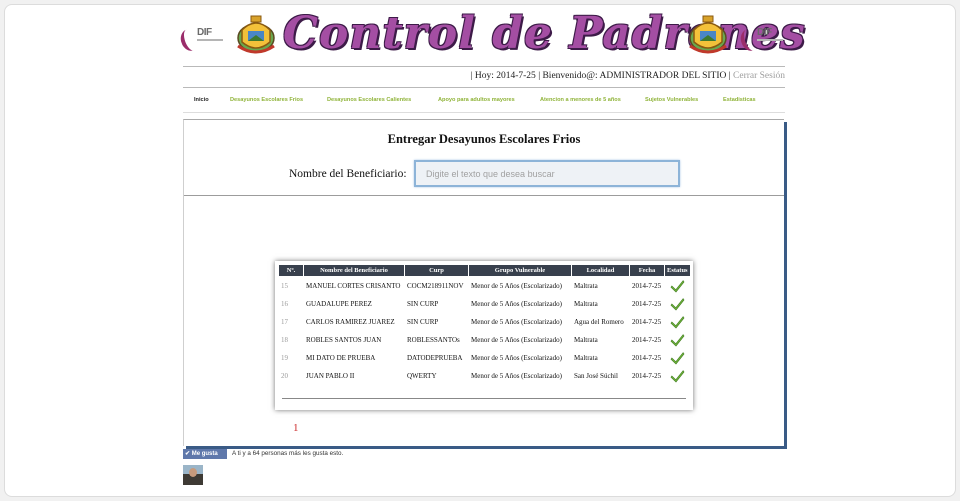 This screenshot has width=960, height=501. I want to click on cell-curp: DATODEPRUEBA, so click(435, 357).